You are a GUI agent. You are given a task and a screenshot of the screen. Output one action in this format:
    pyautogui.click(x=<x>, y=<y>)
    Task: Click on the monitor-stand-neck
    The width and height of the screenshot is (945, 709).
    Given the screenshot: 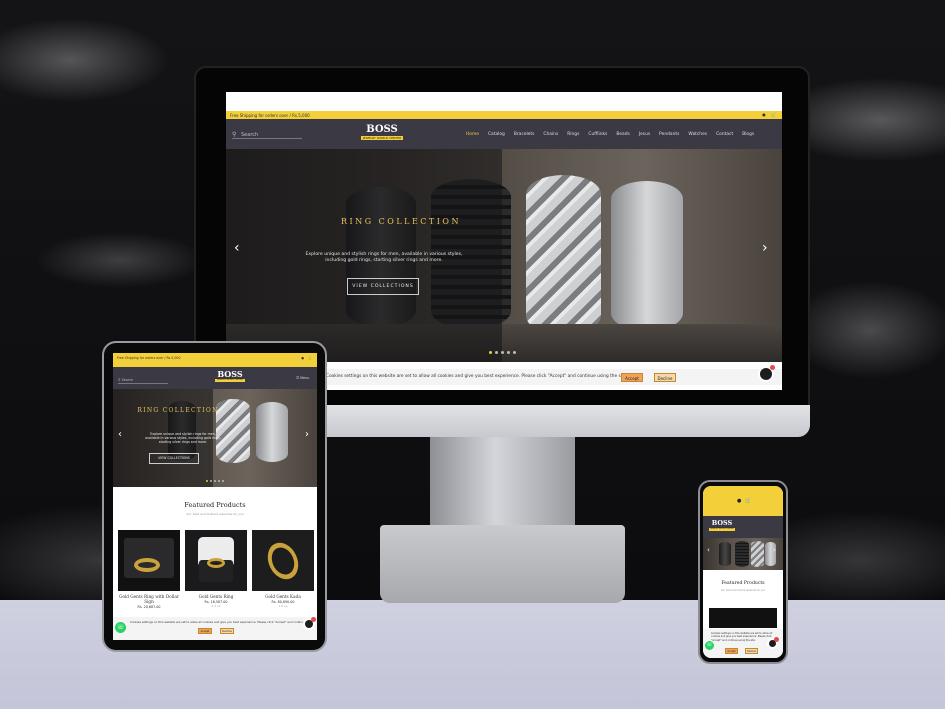 What is the action you would take?
    pyautogui.click(x=502, y=482)
    